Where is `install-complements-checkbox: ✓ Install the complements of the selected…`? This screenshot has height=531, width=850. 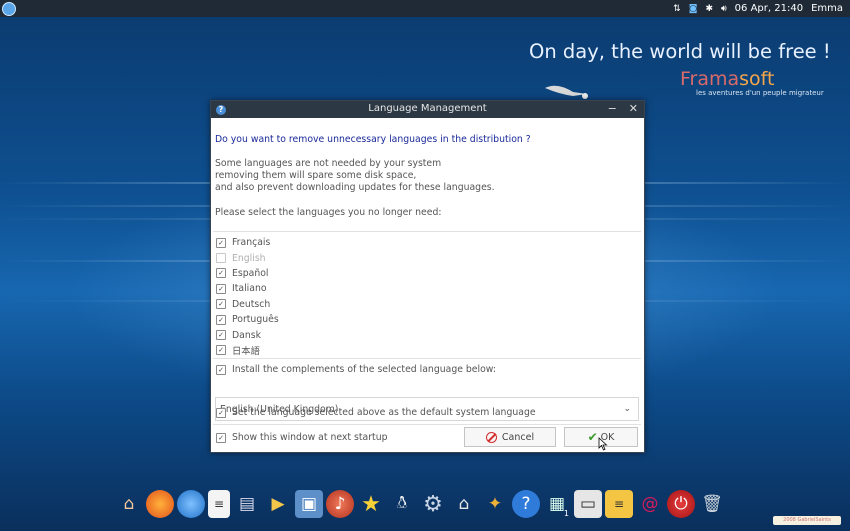
install-complements-checkbox: ✓ Install the complements of the selected… is located at coordinates (356, 369).